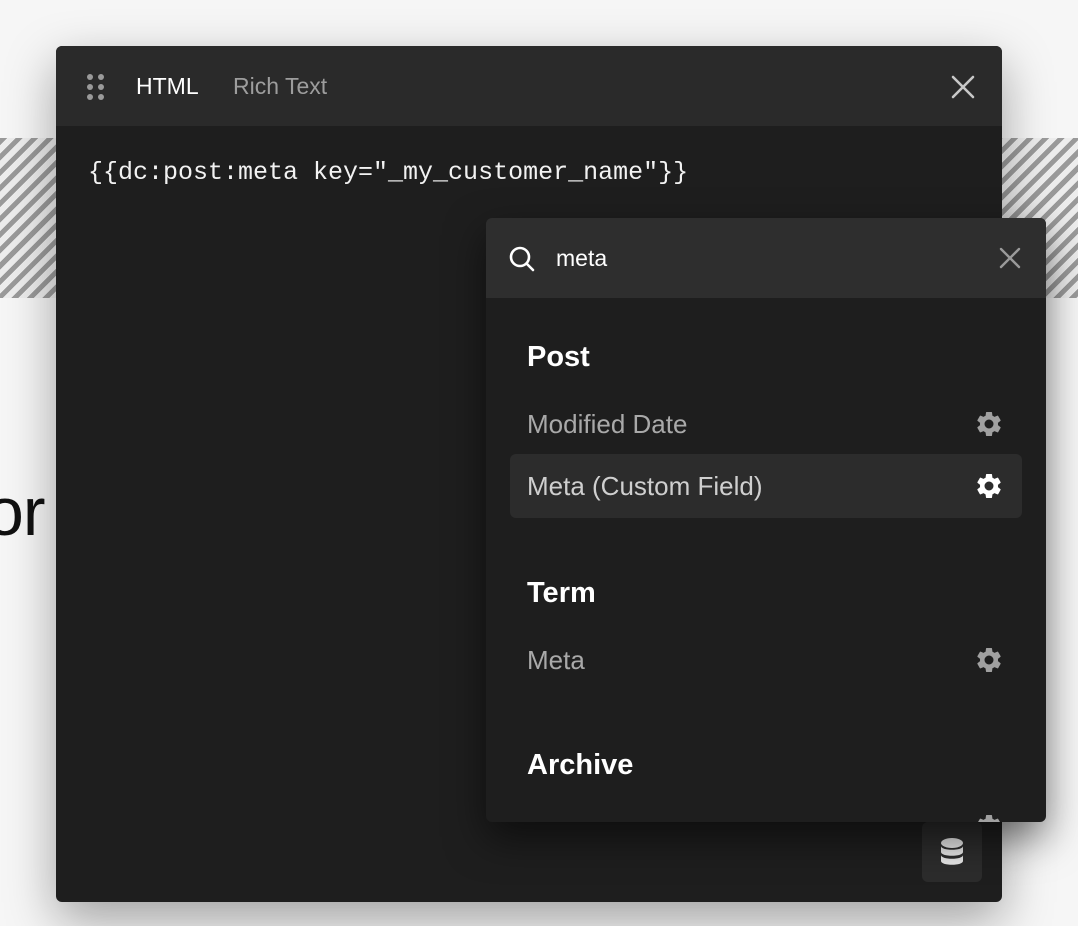  What do you see at coordinates (529, 86) in the screenshot?
I see `editor-header: HTML Rich Text` at bounding box center [529, 86].